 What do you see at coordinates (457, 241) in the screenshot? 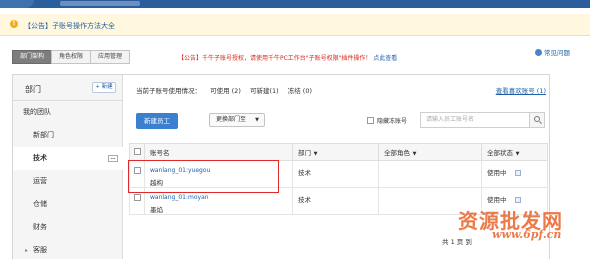
I see `pagination: 共 1 页 到` at bounding box center [457, 241].